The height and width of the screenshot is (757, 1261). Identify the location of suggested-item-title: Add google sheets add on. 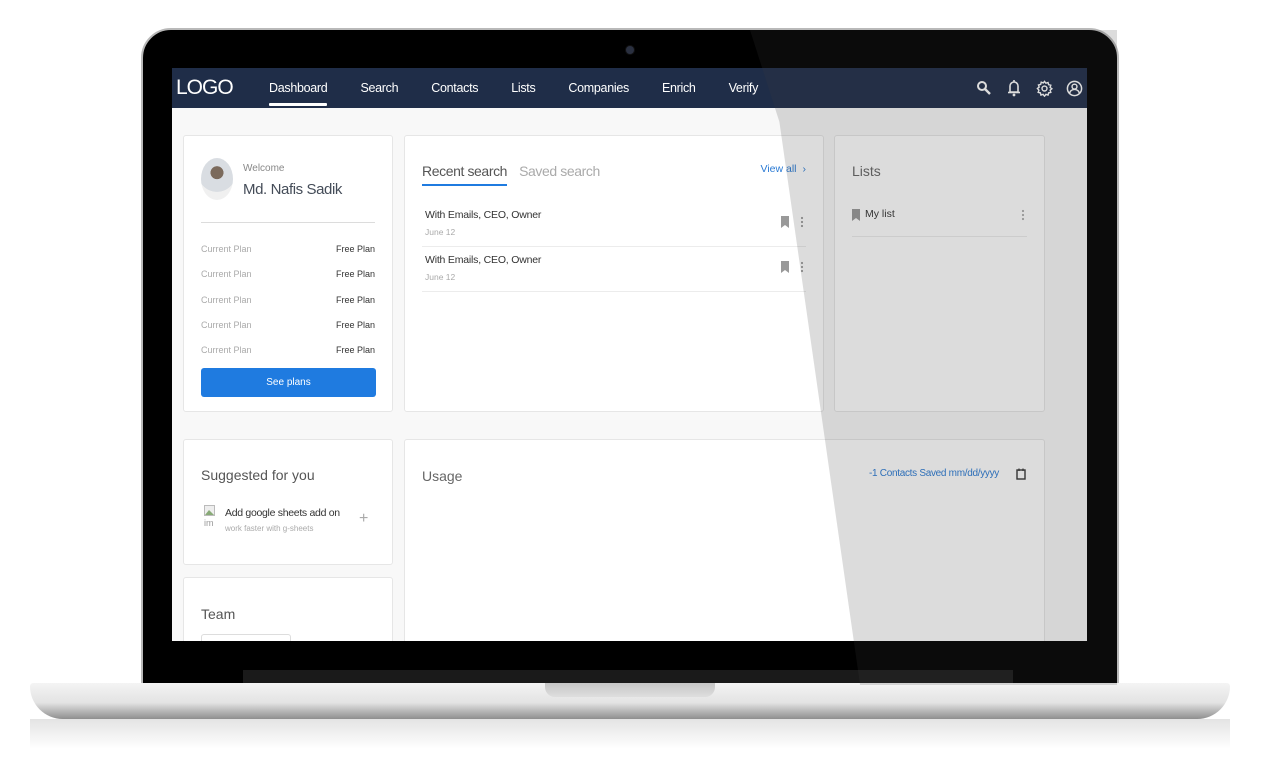
(282, 513).